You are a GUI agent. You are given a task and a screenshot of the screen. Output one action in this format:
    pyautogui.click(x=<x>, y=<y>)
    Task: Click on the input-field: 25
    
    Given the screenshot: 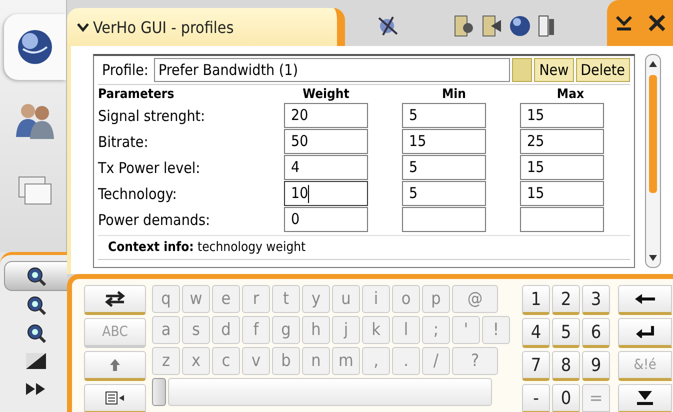 What is the action you would take?
    pyautogui.click(x=562, y=141)
    